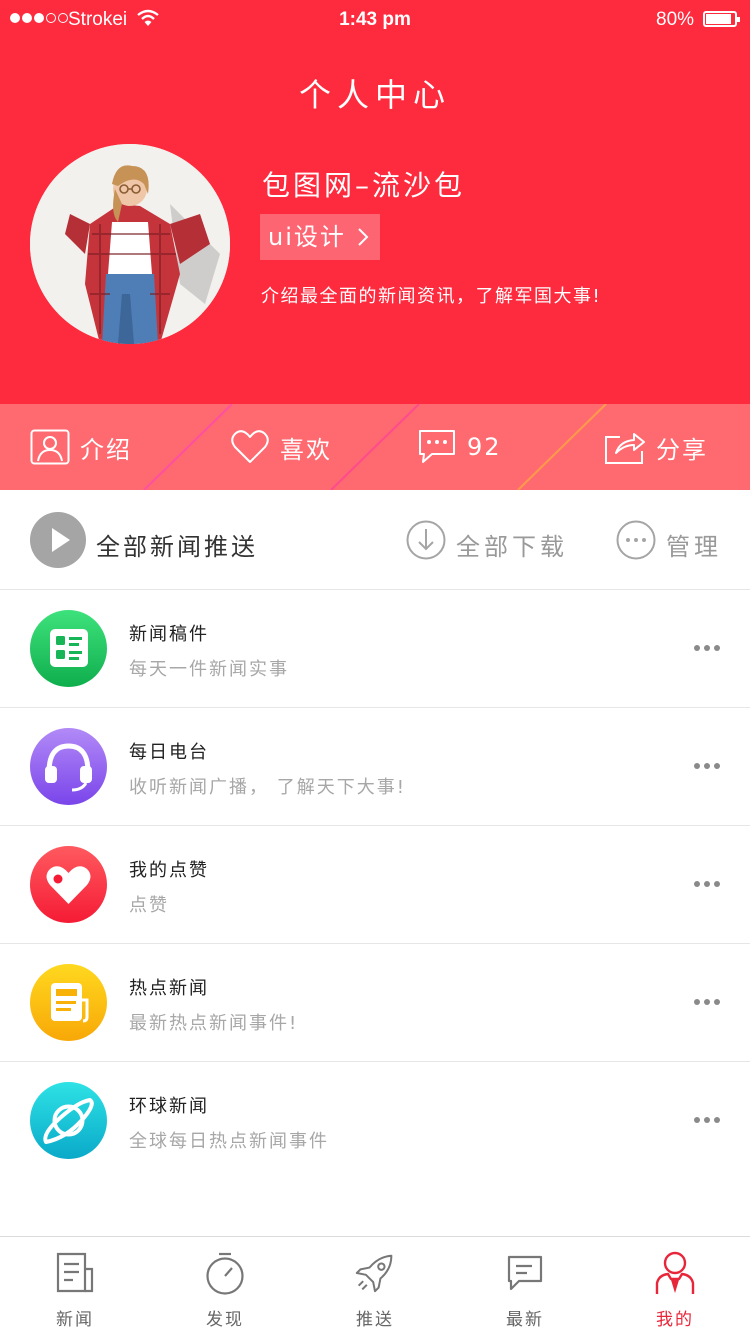  I want to click on message-icon, so click(525, 1273).